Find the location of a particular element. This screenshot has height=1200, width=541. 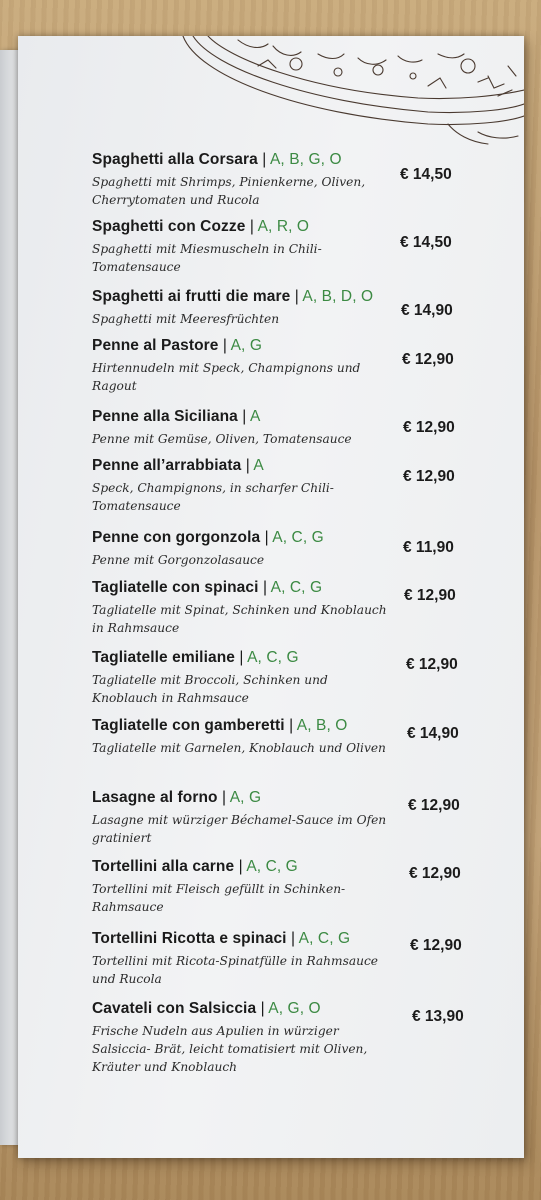

dish-title: Cavateli con Salsiccia | A, G, O is located at coordinates (206, 1009).